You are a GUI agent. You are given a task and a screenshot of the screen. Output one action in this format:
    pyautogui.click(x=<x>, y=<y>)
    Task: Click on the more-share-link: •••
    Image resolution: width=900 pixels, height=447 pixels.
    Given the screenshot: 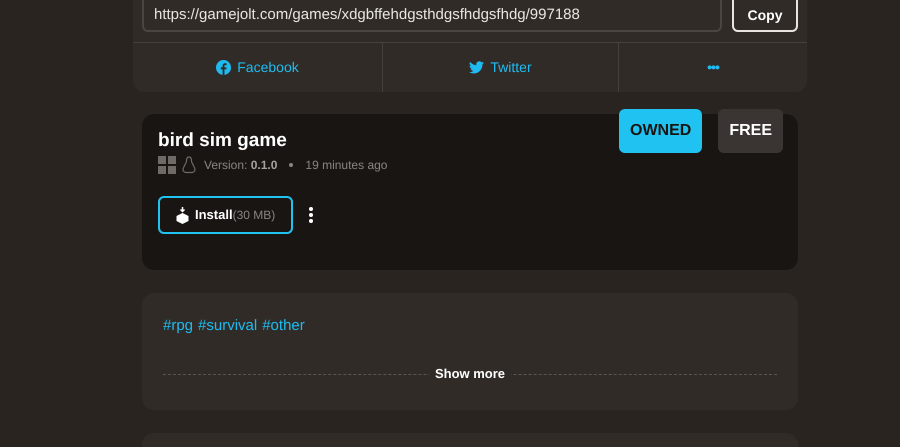 What is the action you would take?
    pyautogui.click(x=713, y=67)
    